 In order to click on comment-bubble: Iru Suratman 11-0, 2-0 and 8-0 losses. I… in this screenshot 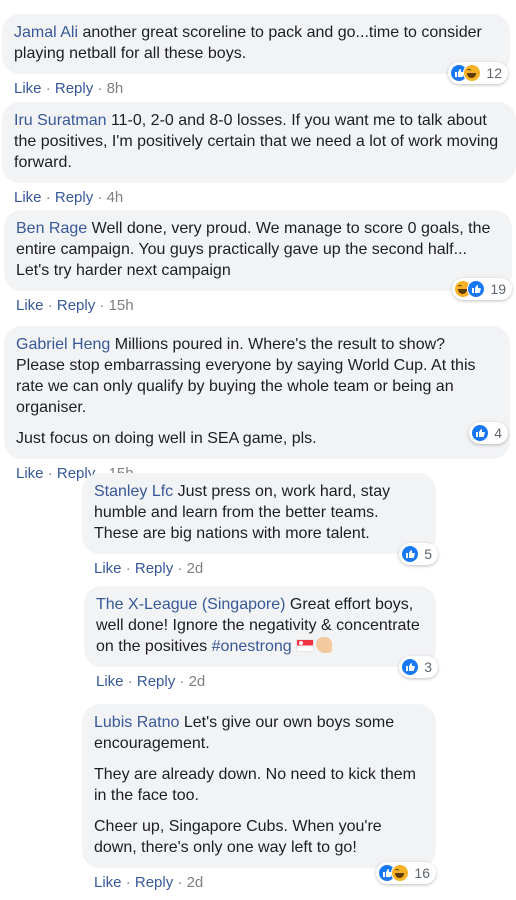, I will do `click(259, 142)`.